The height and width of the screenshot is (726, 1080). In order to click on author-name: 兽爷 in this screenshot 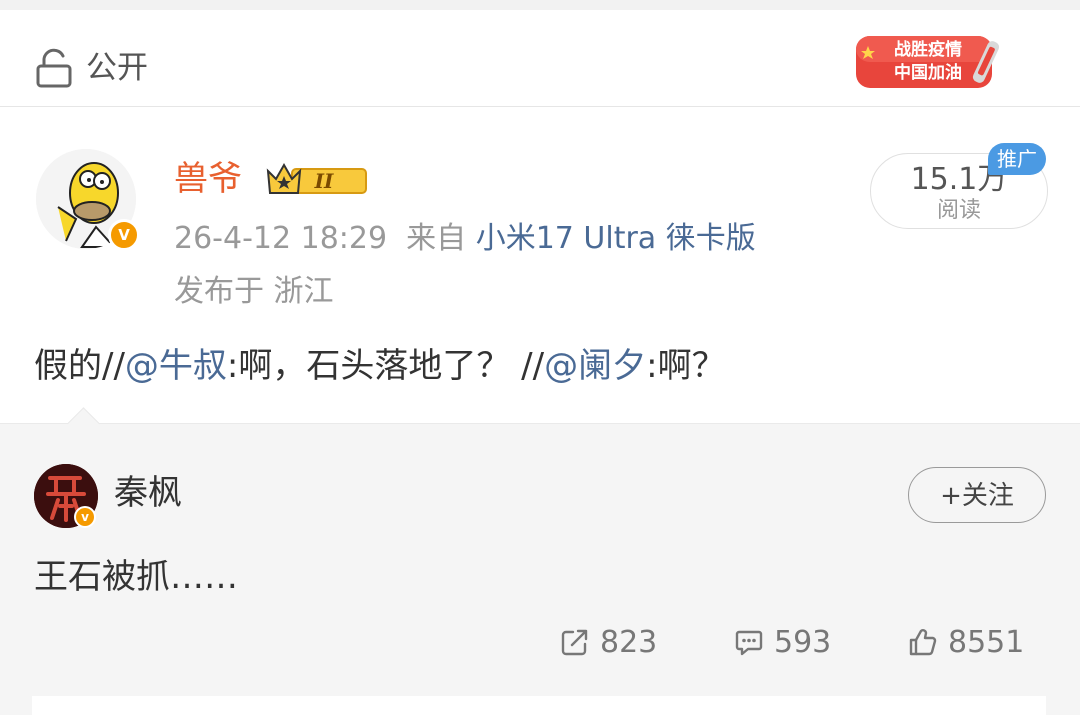, I will do `click(208, 179)`.